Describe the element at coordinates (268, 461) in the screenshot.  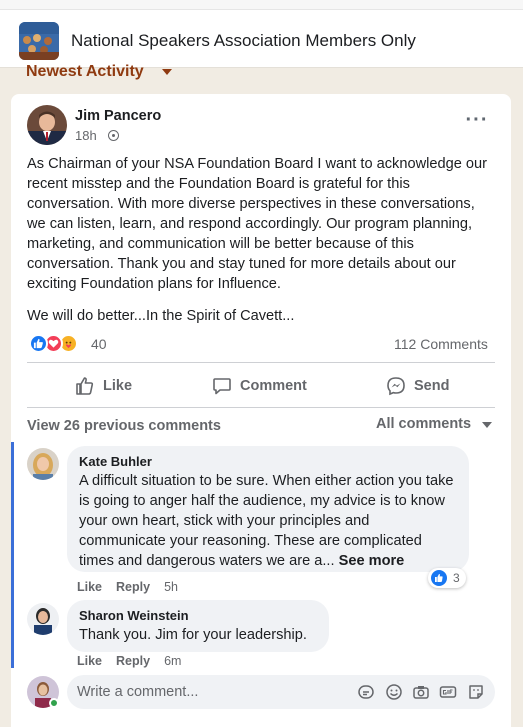
I see `comment-author: Kate Buhler` at that location.